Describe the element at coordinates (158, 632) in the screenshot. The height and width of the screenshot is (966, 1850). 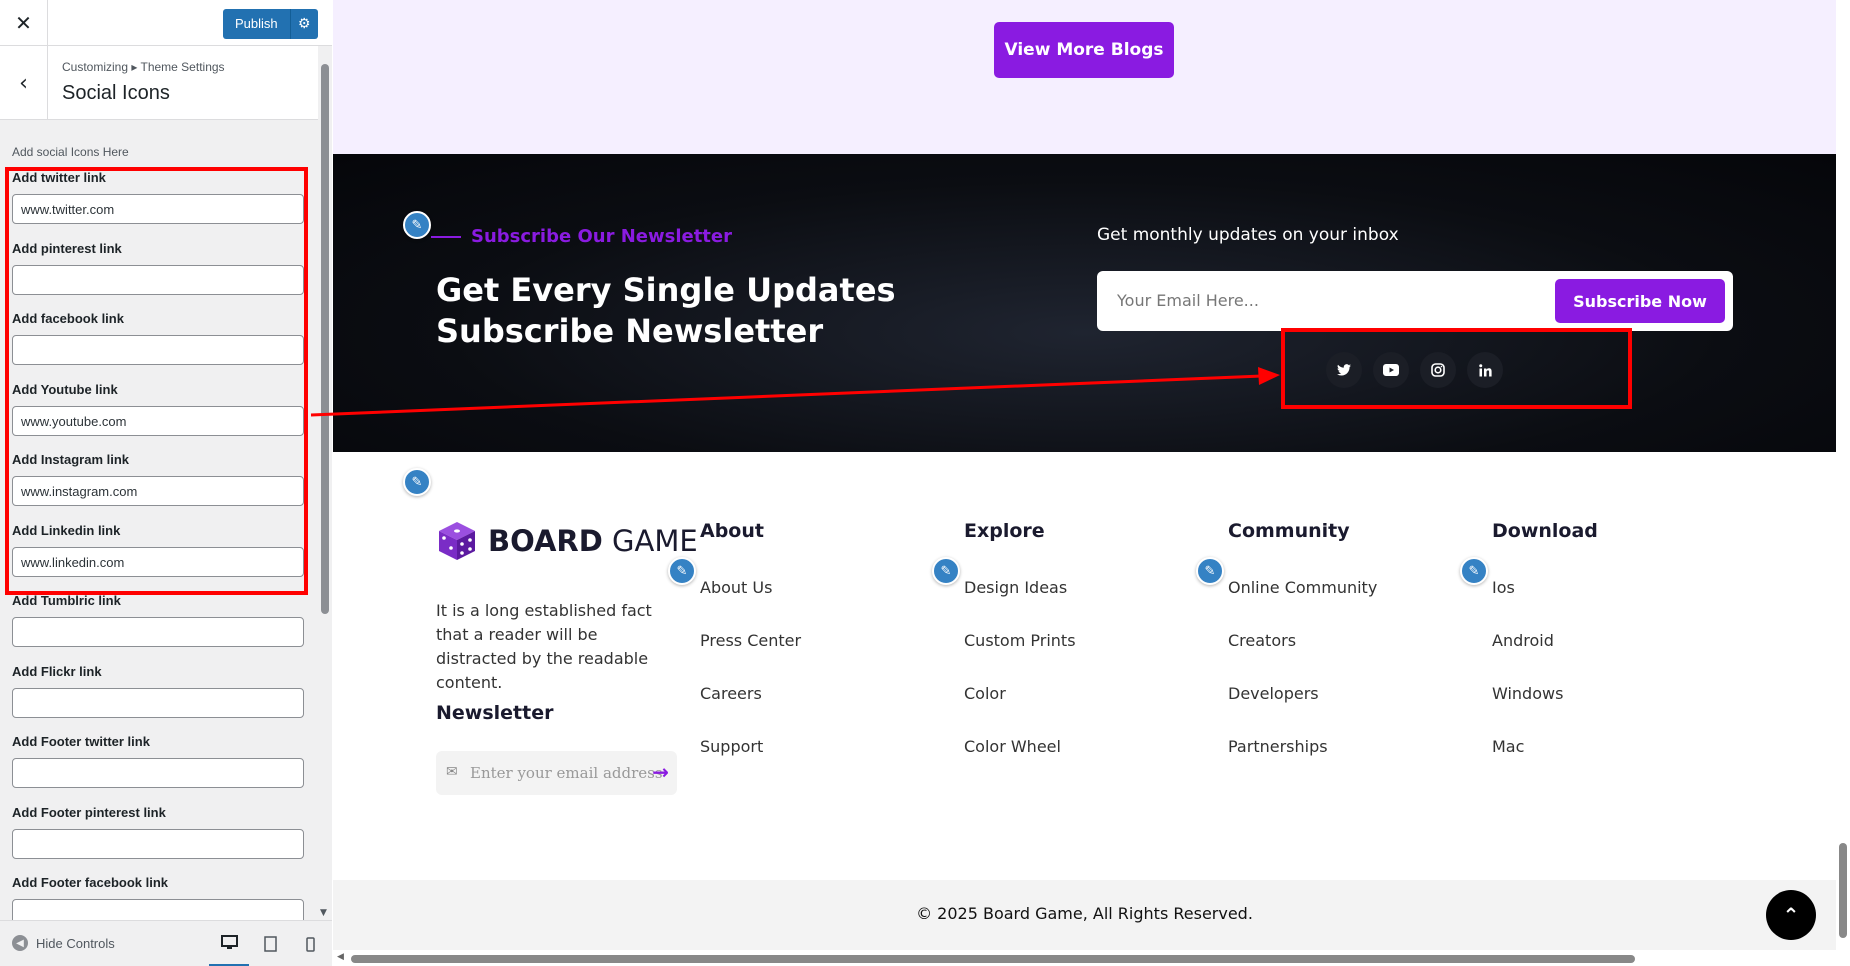
I see `tumblr-link-input` at that location.